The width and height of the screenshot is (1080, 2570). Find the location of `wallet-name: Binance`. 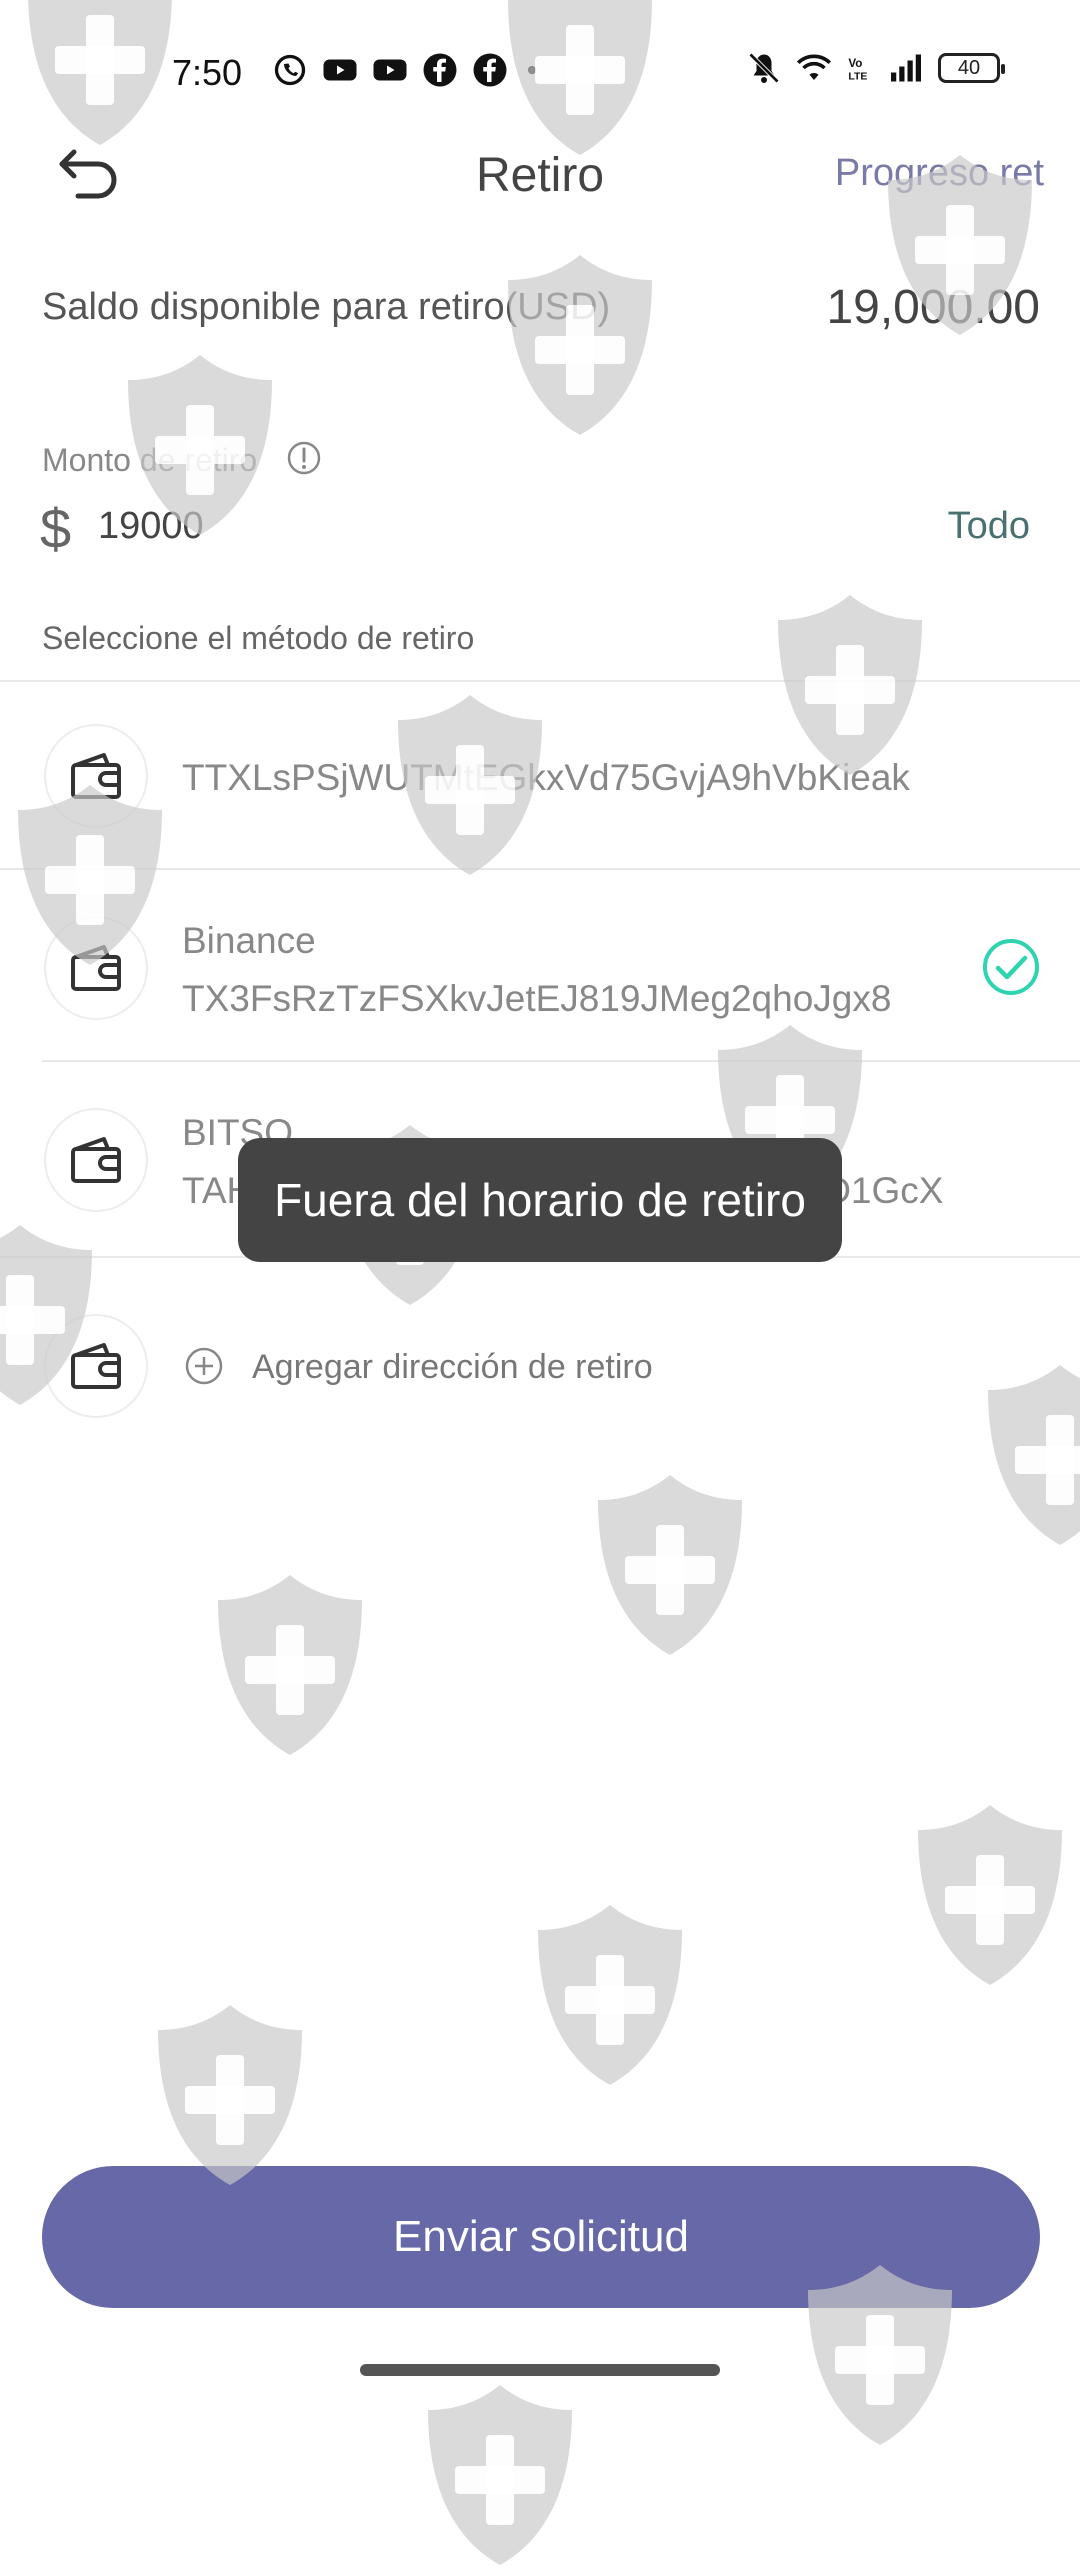

wallet-name: Binance is located at coordinates (249, 940).